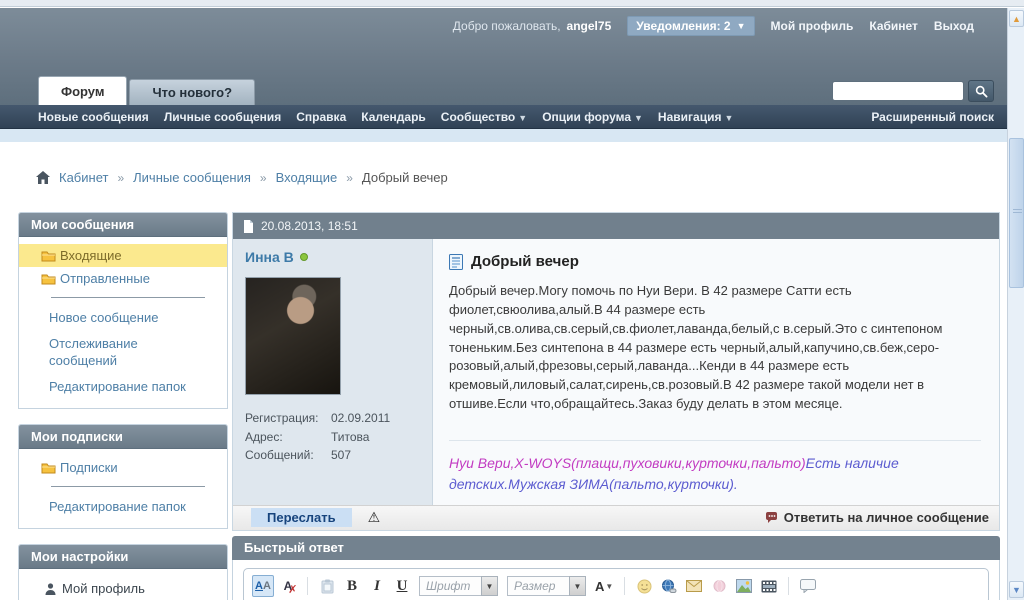  I want to click on quote-icon, so click(808, 586).